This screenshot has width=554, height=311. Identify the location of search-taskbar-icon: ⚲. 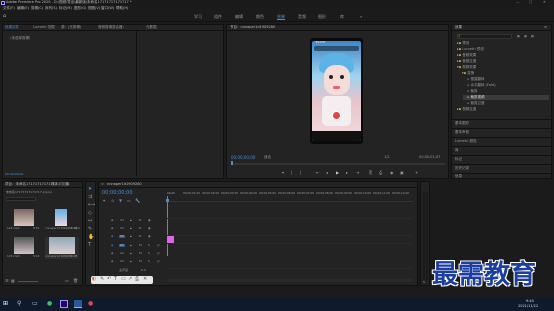
(19, 304).